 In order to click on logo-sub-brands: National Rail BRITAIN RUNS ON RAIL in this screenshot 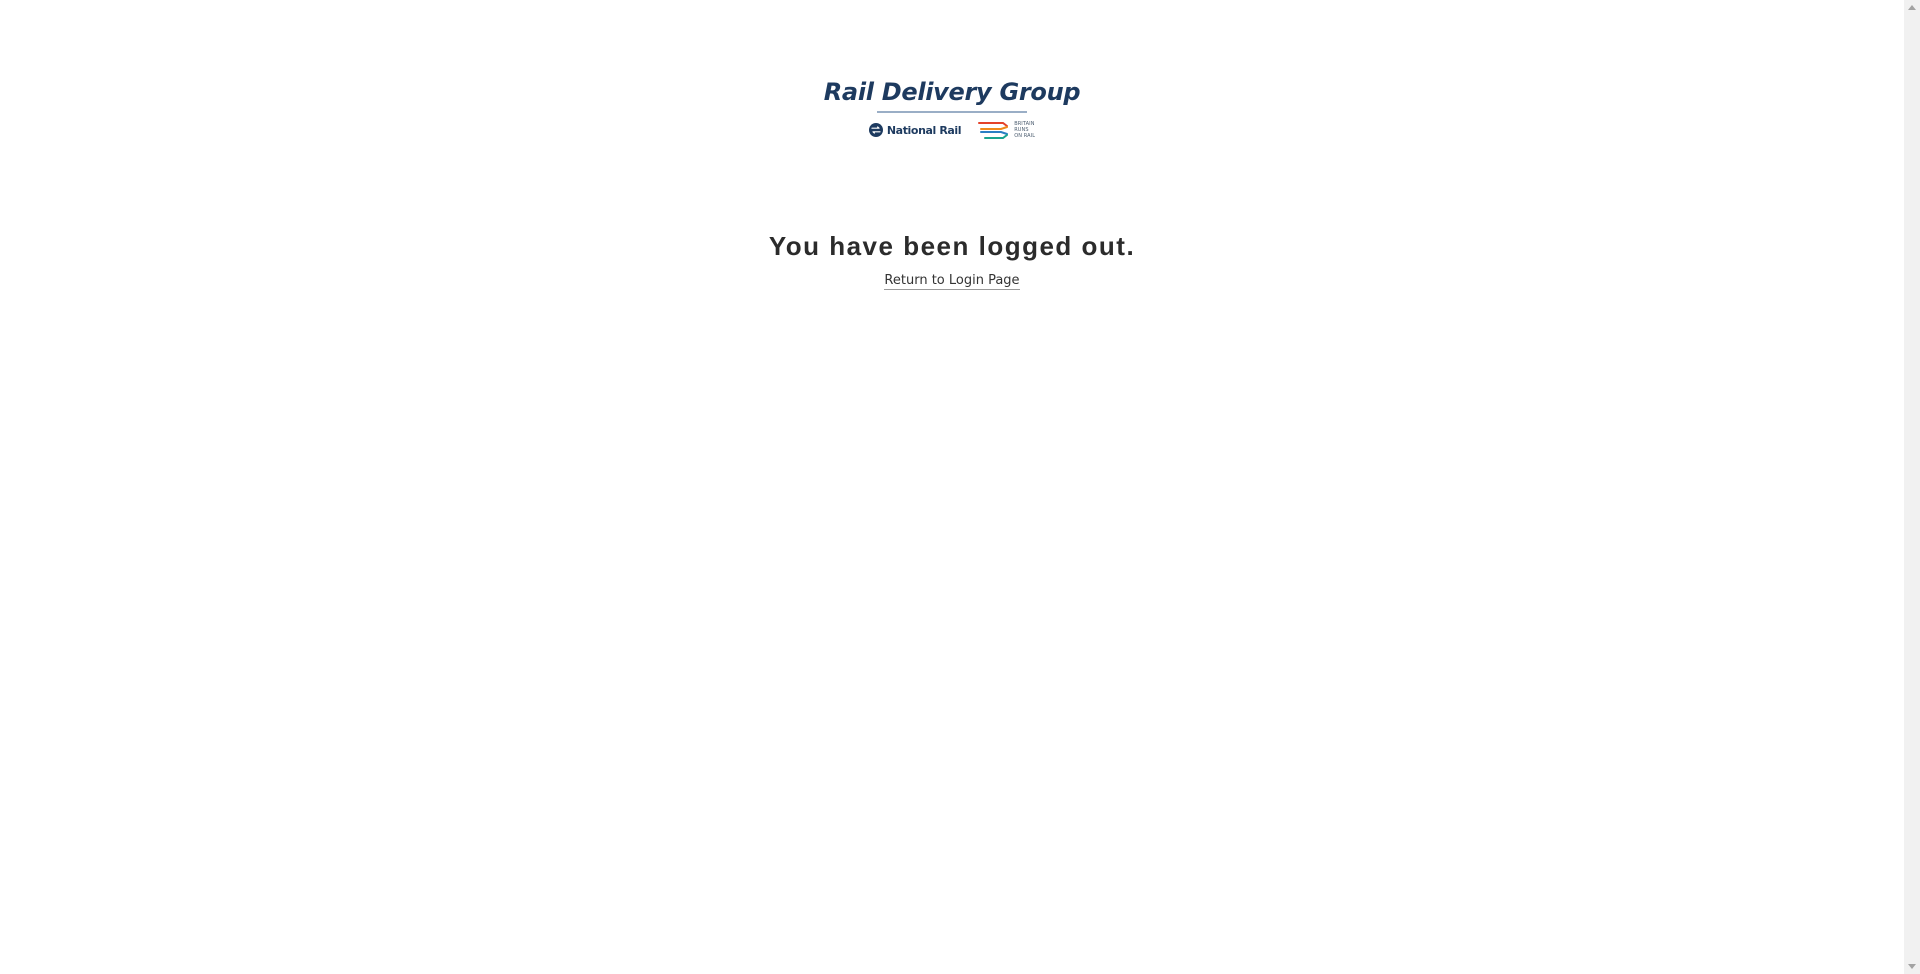, I will do `click(951, 130)`.